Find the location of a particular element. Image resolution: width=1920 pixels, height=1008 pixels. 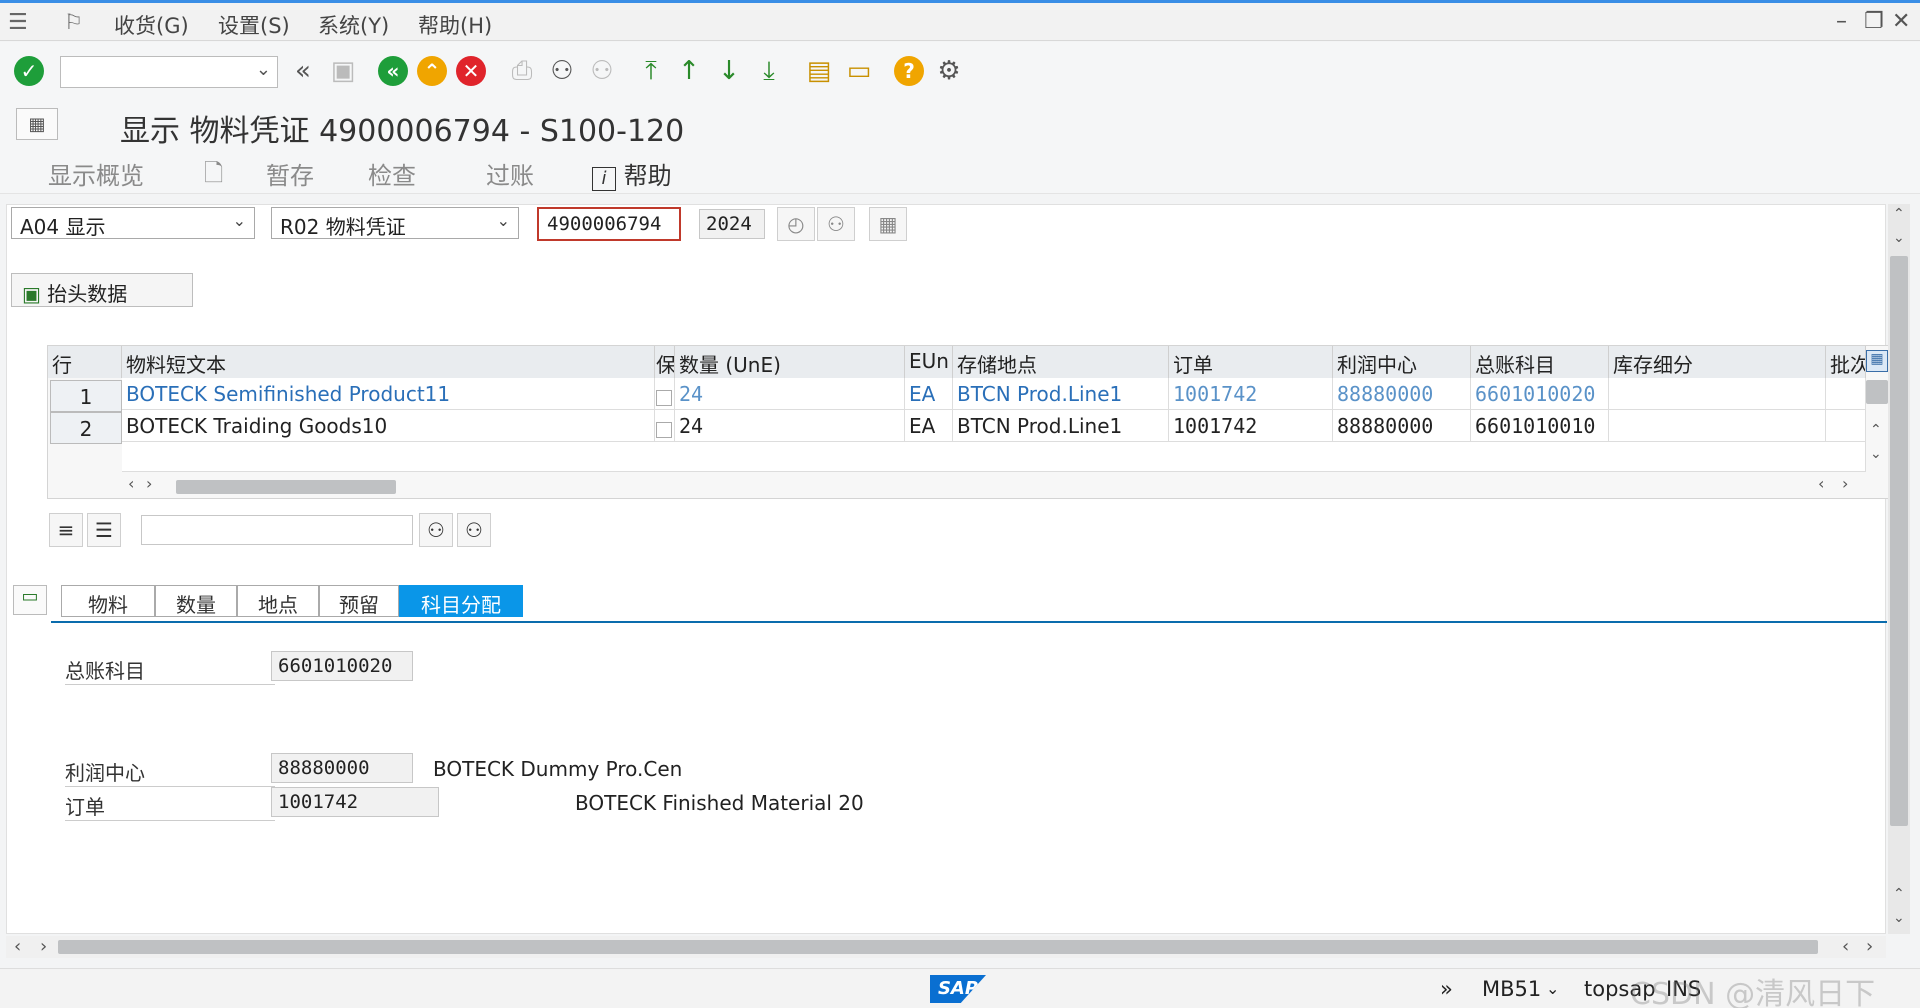

tab-list-icon: ▭ is located at coordinates (30, 600).